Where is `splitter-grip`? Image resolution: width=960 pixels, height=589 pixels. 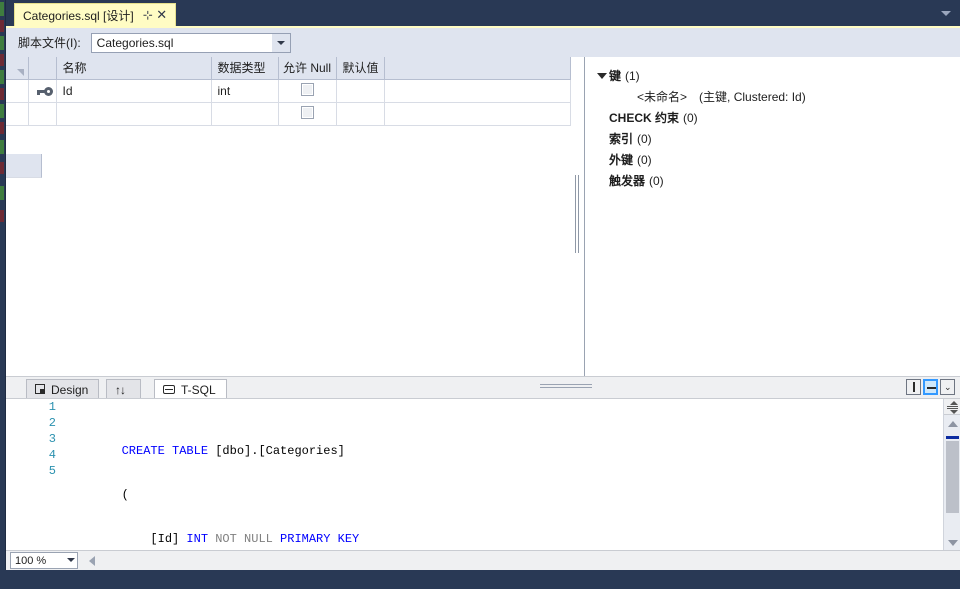 splitter-grip is located at coordinates (577, 214).